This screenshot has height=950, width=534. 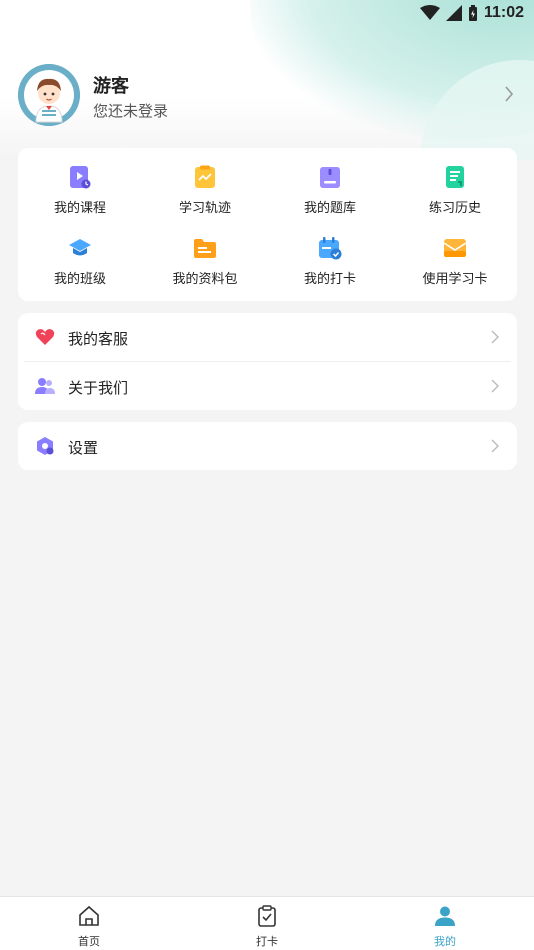 What do you see at coordinates (45, 337) in the screenshot?
I see `heart-icon` at bounding box center [45, 337].